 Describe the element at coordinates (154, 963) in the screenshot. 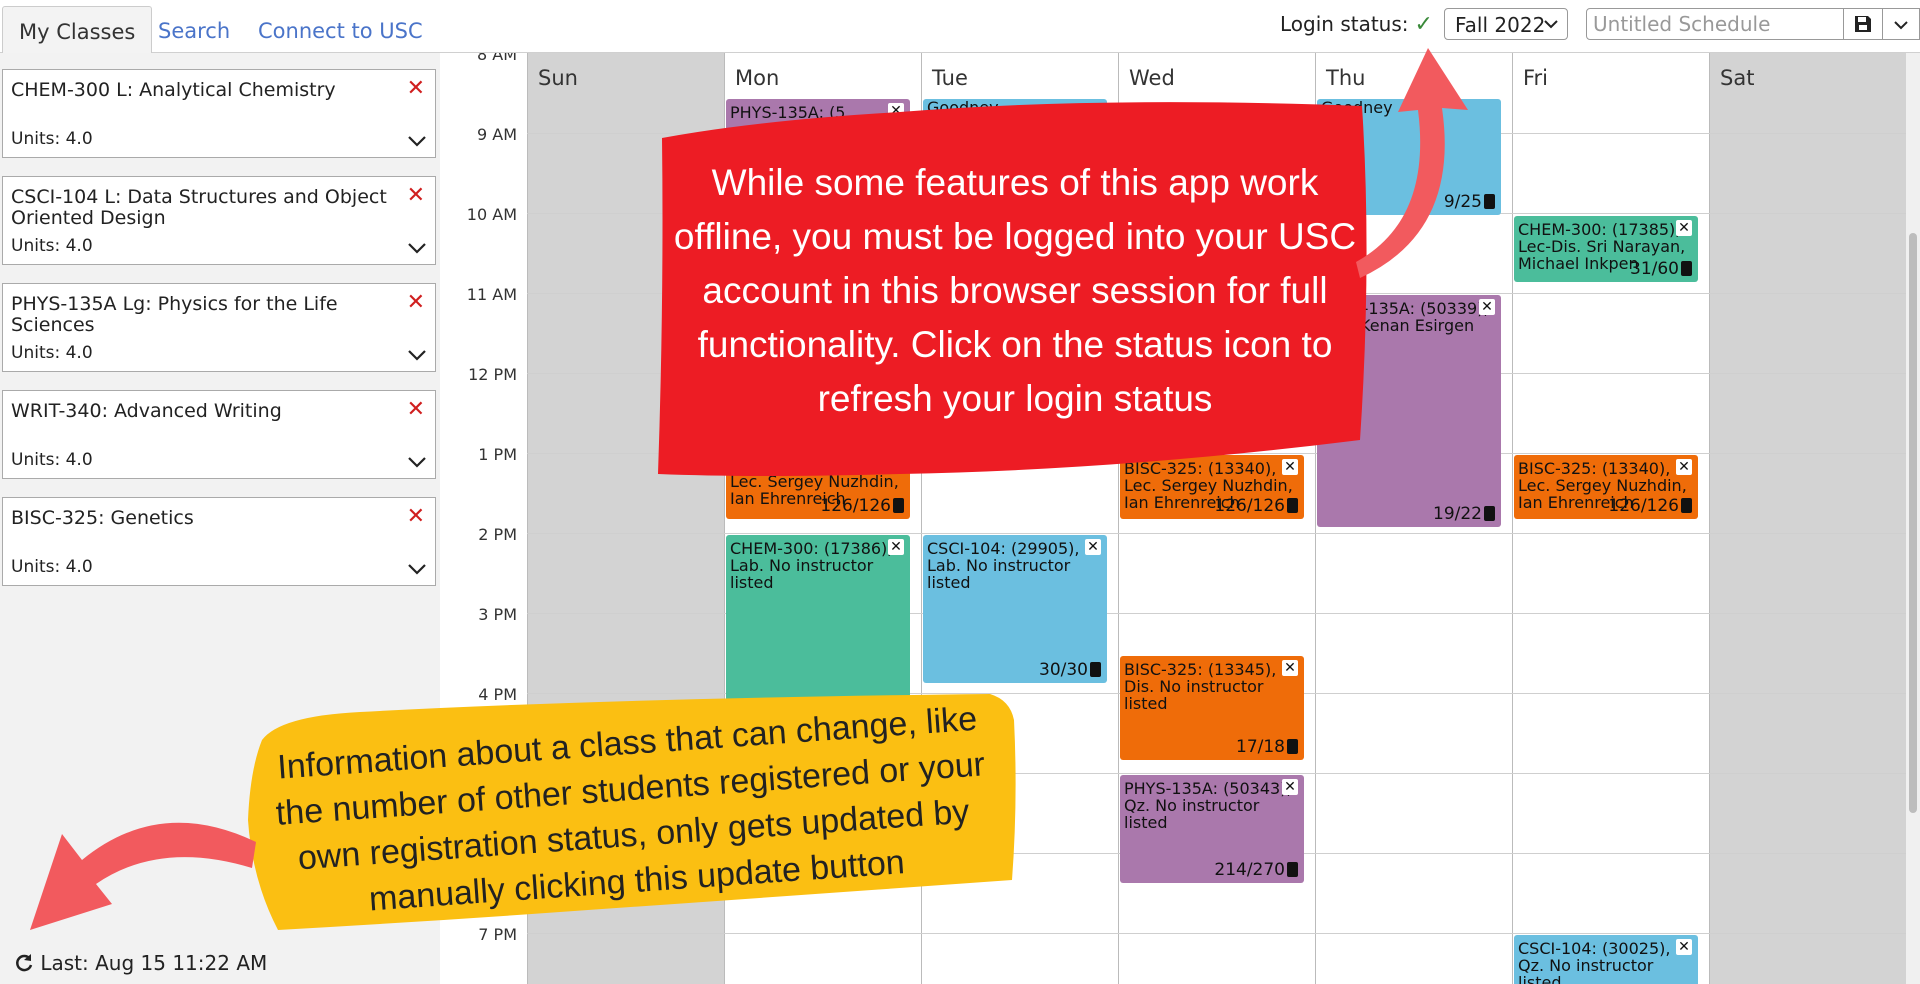

I see `last-update-label: Last: Aug 15 11:22 AM` at that location.